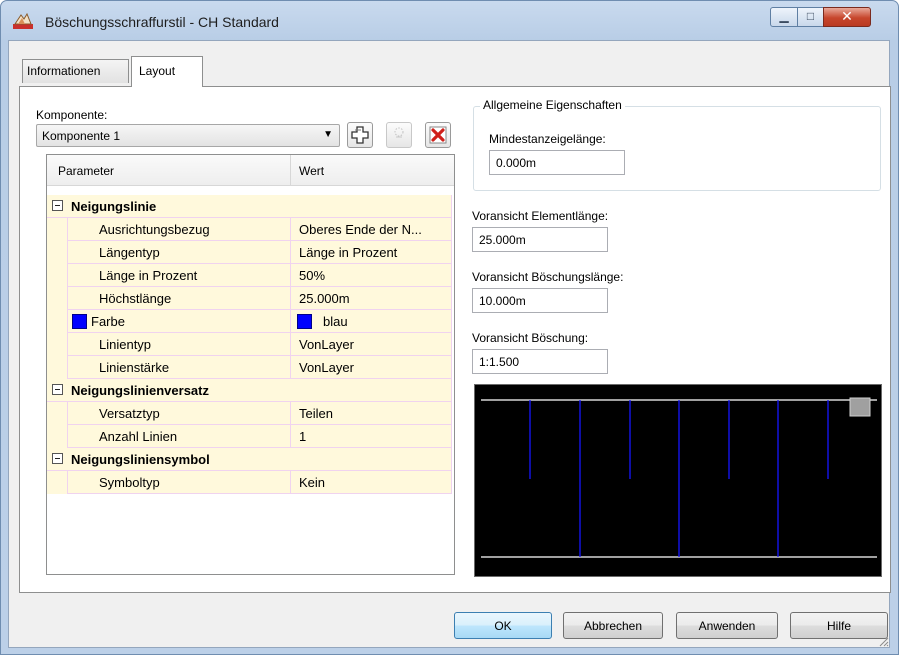  I want to click on copy-component-button, so click(399, 135).